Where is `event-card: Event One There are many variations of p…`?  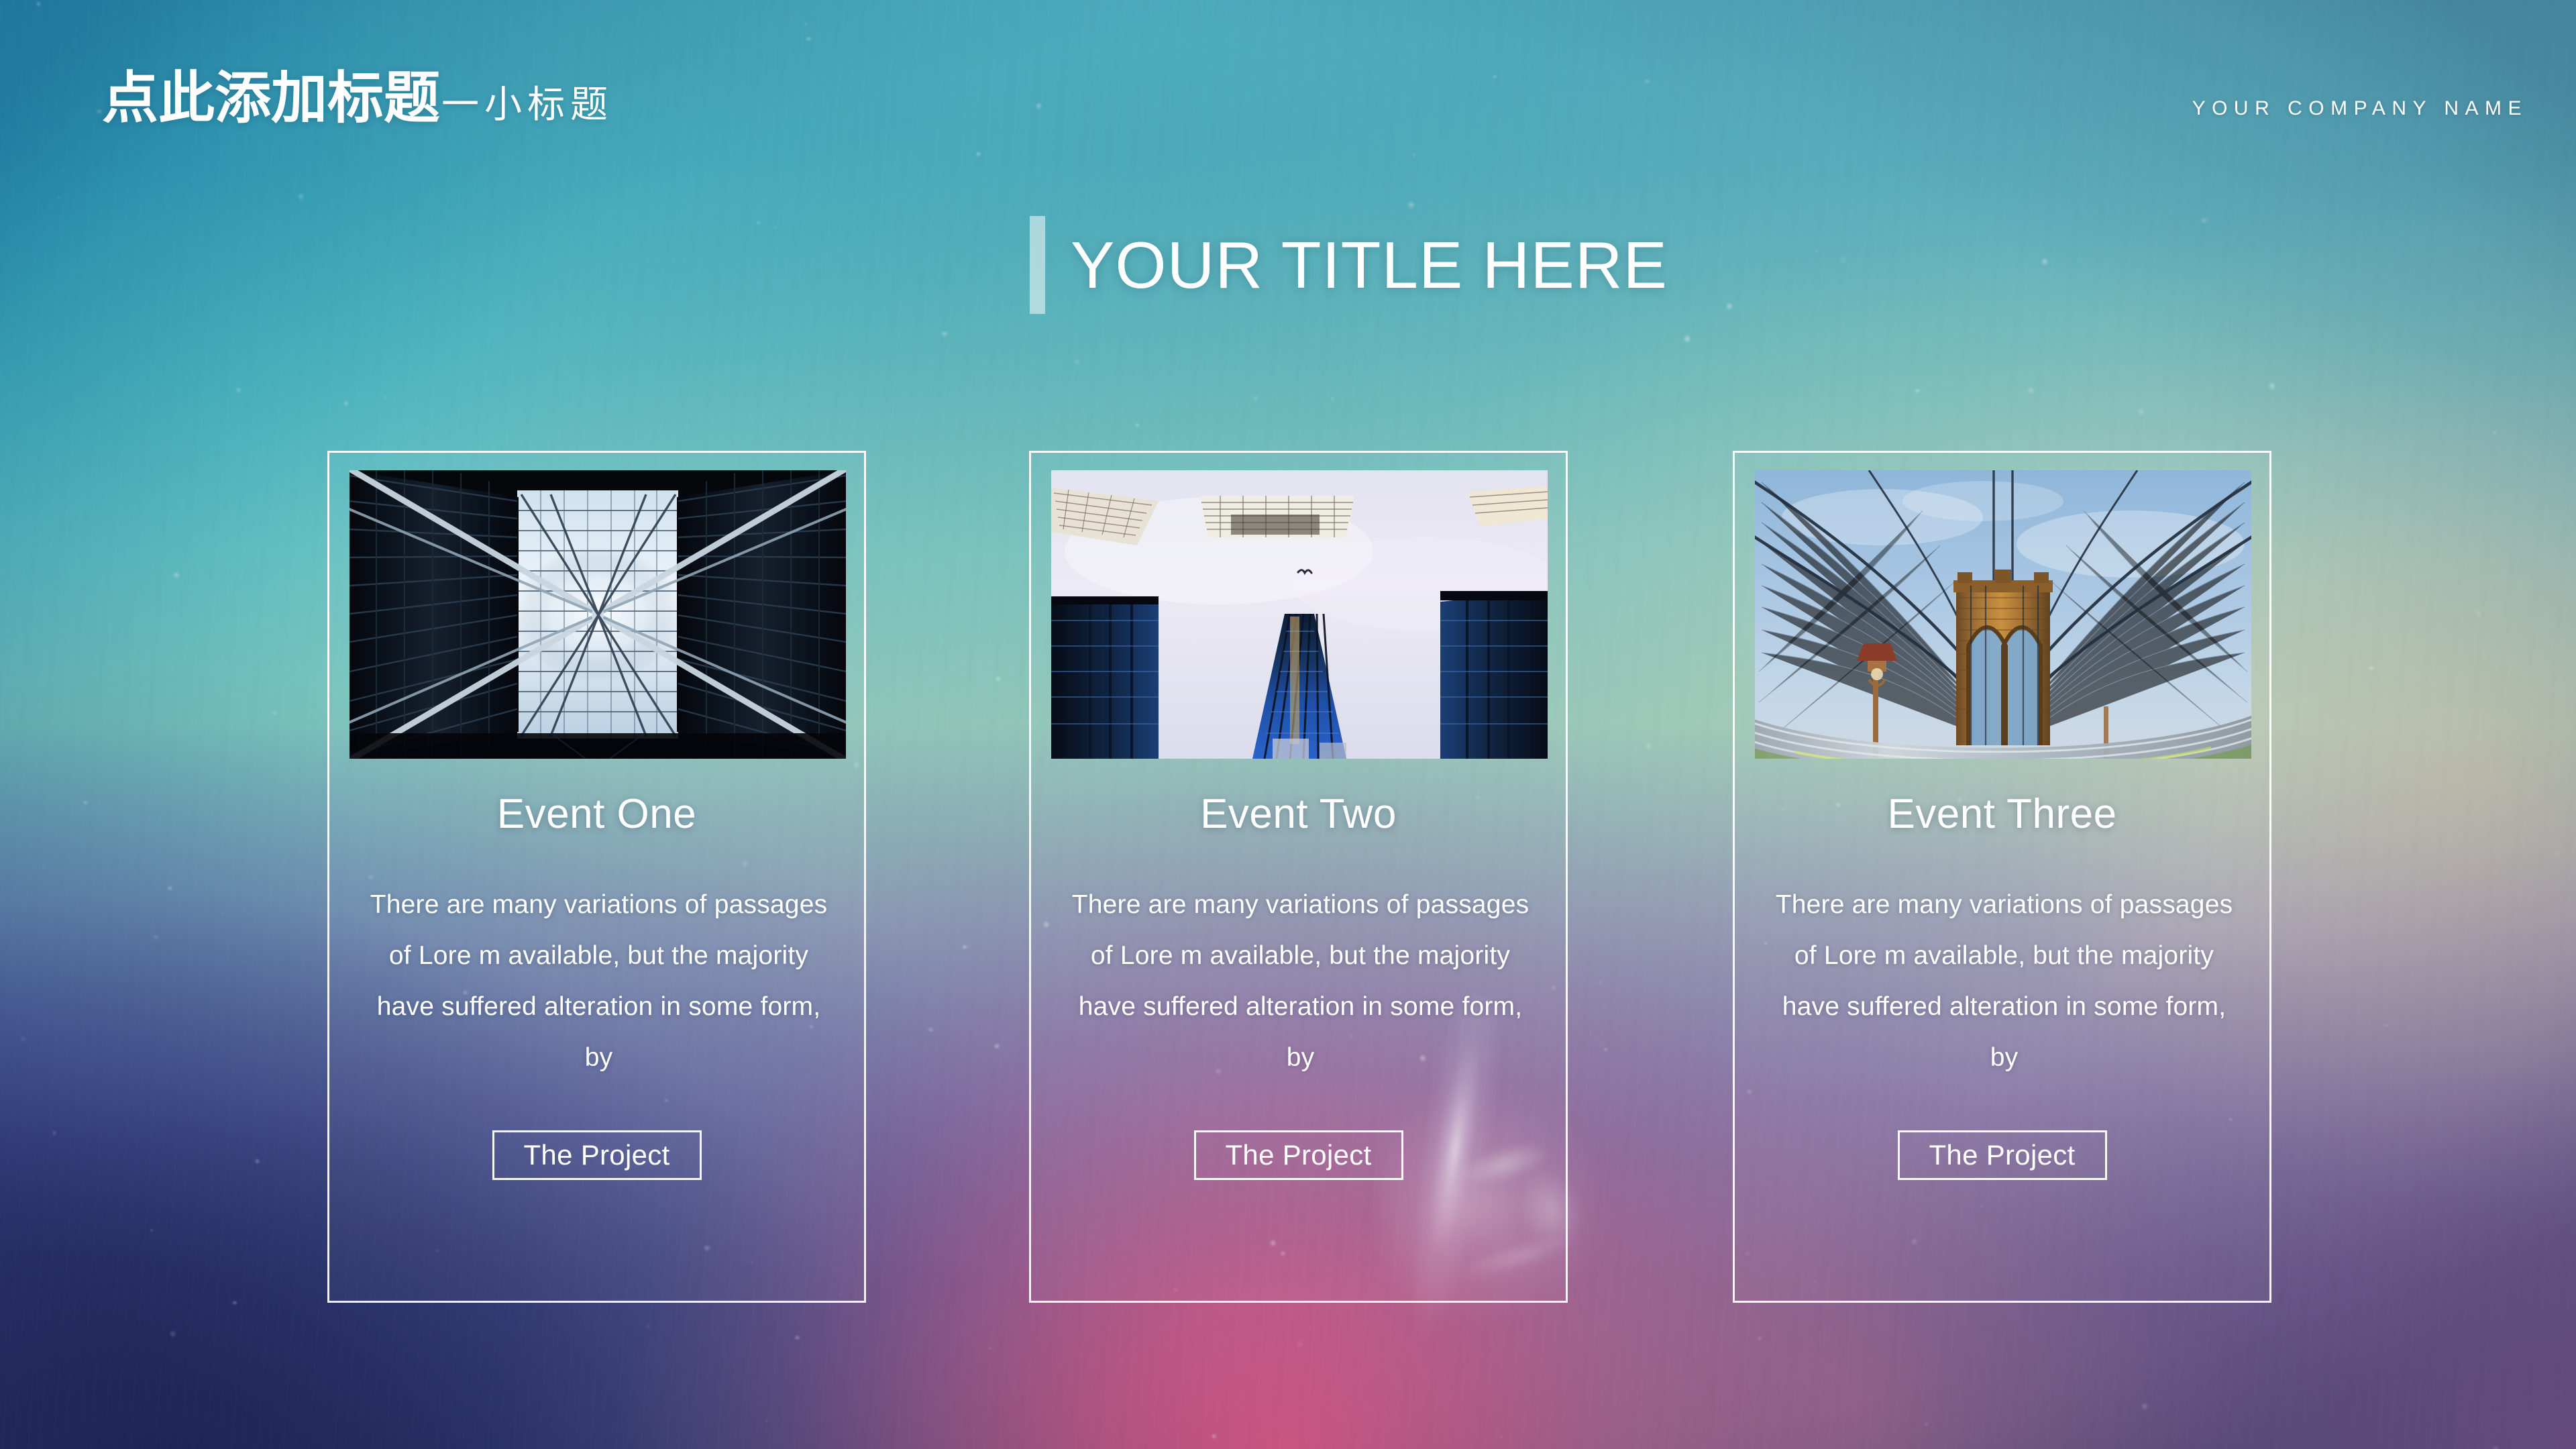
event-card: Event One There are many variations of p… is located at coordinates (596, 877).